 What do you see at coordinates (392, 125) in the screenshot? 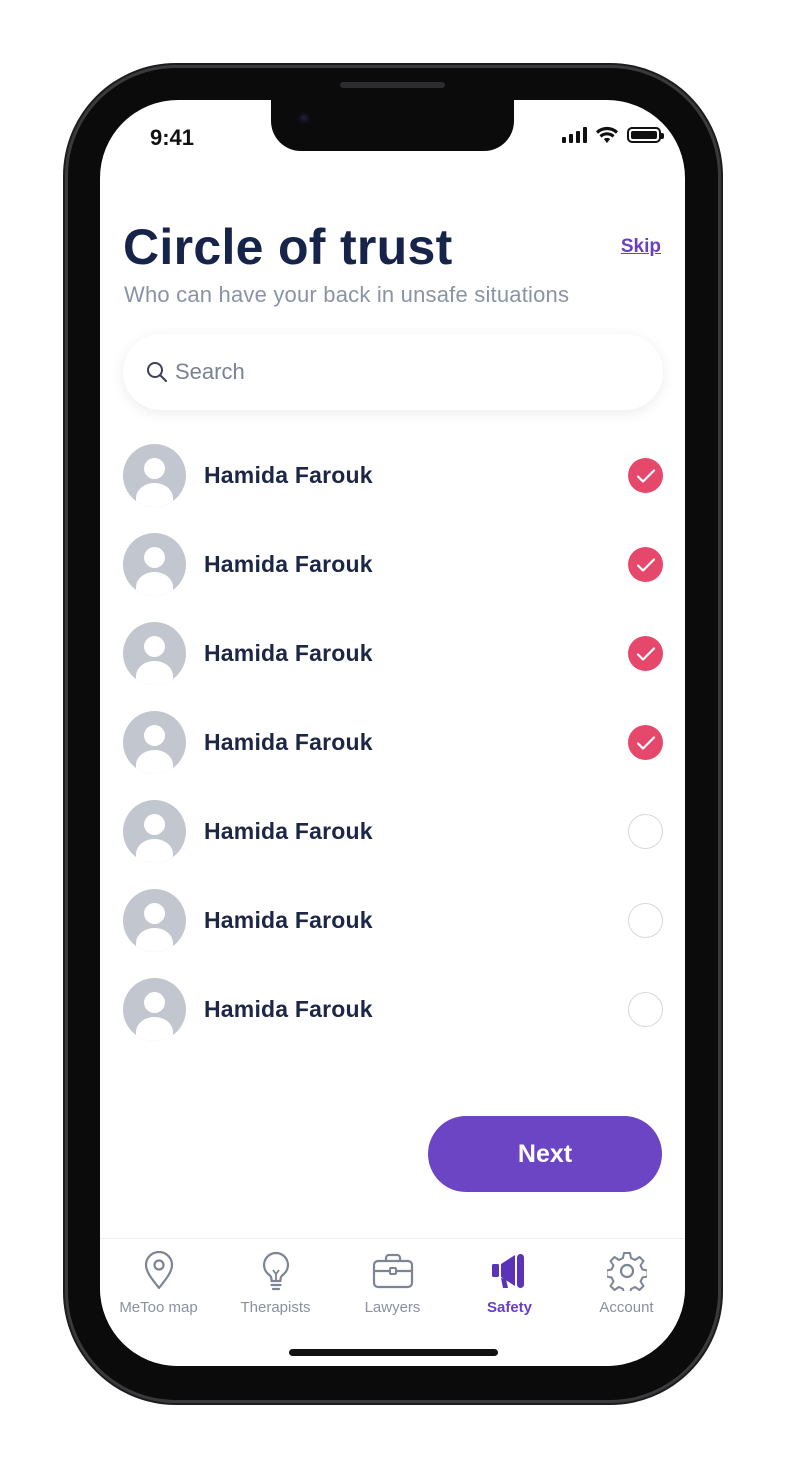
I see `notch` at bounding box center [392, 125].